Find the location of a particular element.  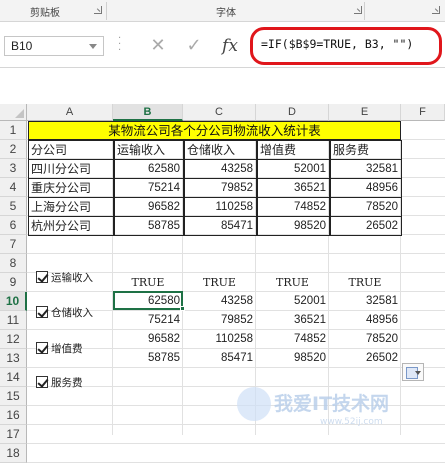

column-header-e: E is located at coordinates (365, 112).